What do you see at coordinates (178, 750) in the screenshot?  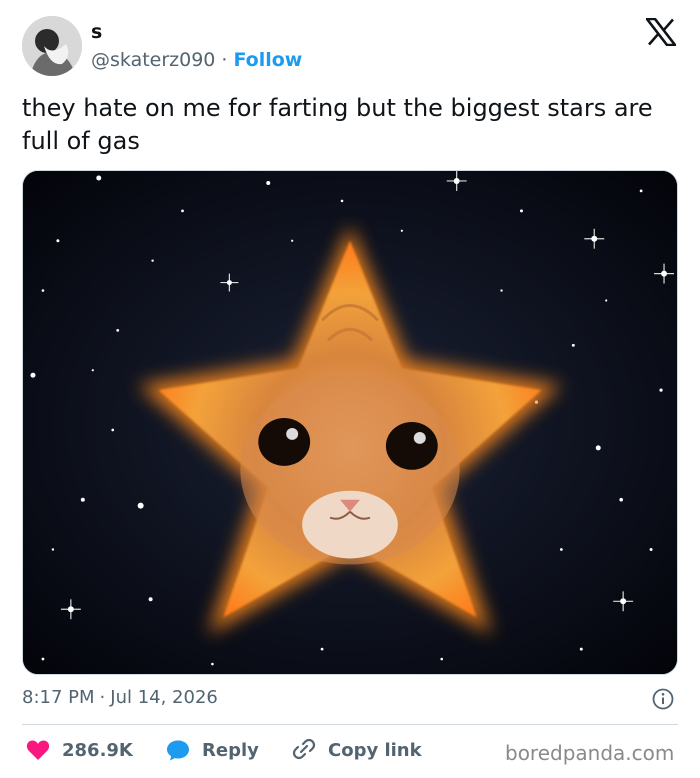 I see `reply-bubble-icon` at bounding box center [178, 750].